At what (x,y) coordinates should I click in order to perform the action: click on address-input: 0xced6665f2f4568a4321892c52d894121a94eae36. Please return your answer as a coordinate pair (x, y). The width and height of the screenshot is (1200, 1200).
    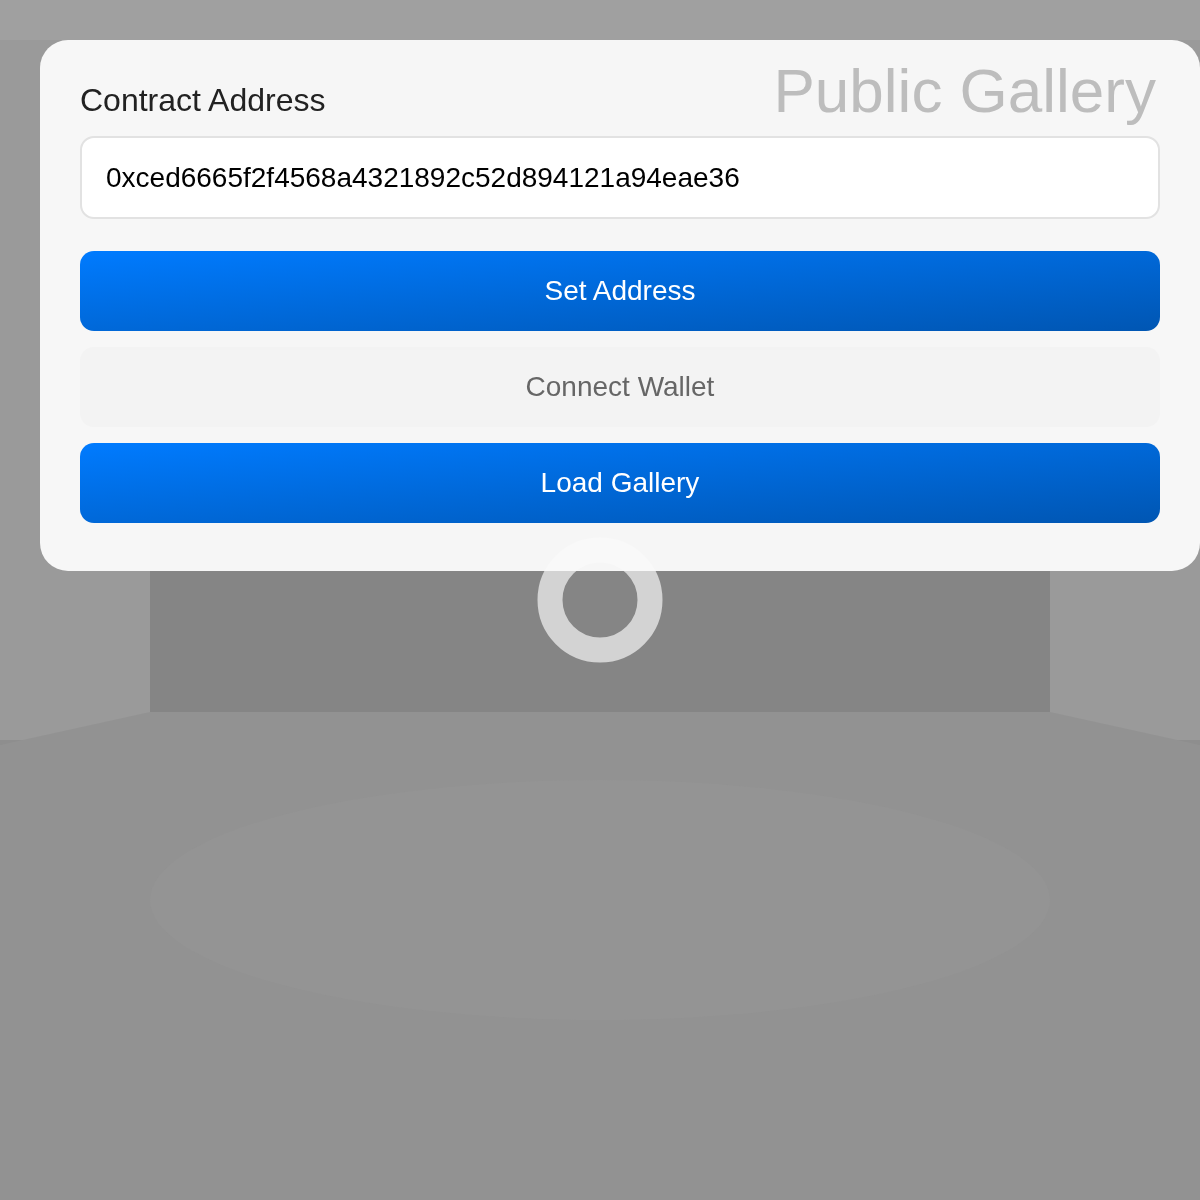
    Looking at the image, I should click on (620, 177).